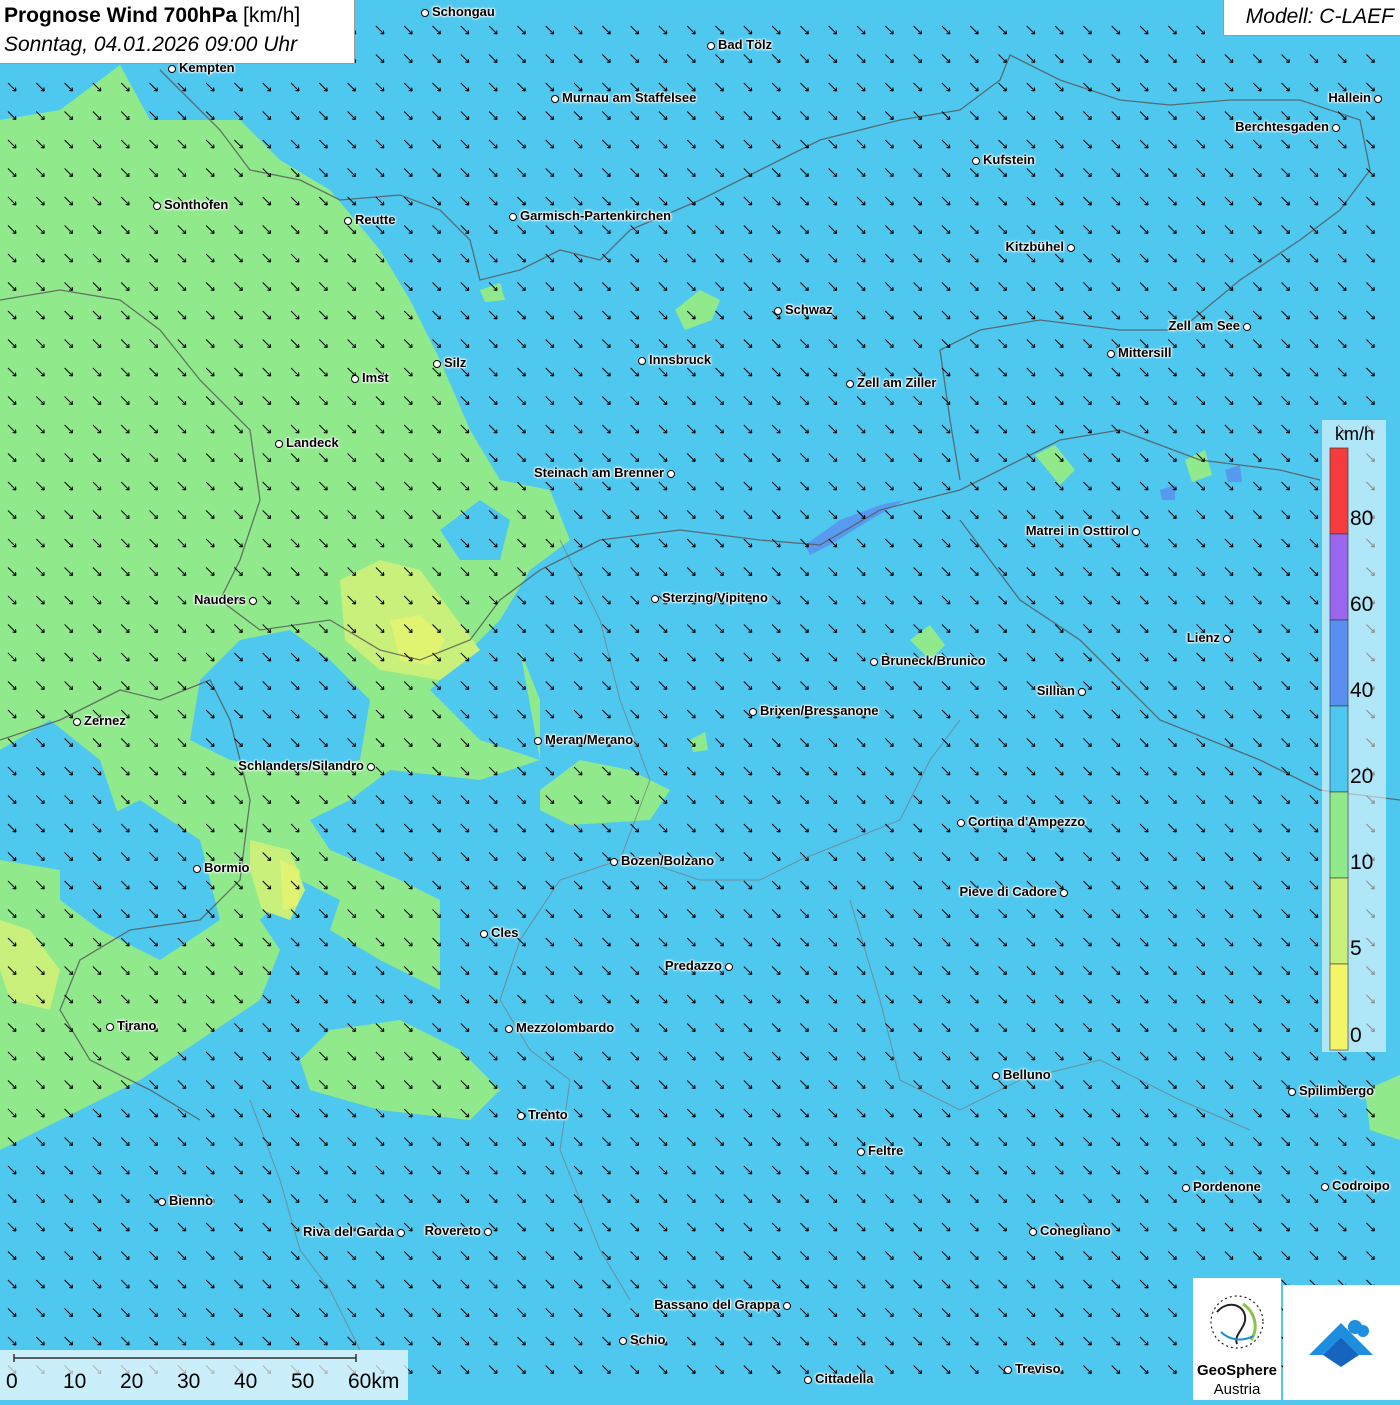 The image size is (1400, 1405). What do you see at coordinates (375, 377) in the screenshot?
I see `city-label: Imst` at bounding box center [375, 377].